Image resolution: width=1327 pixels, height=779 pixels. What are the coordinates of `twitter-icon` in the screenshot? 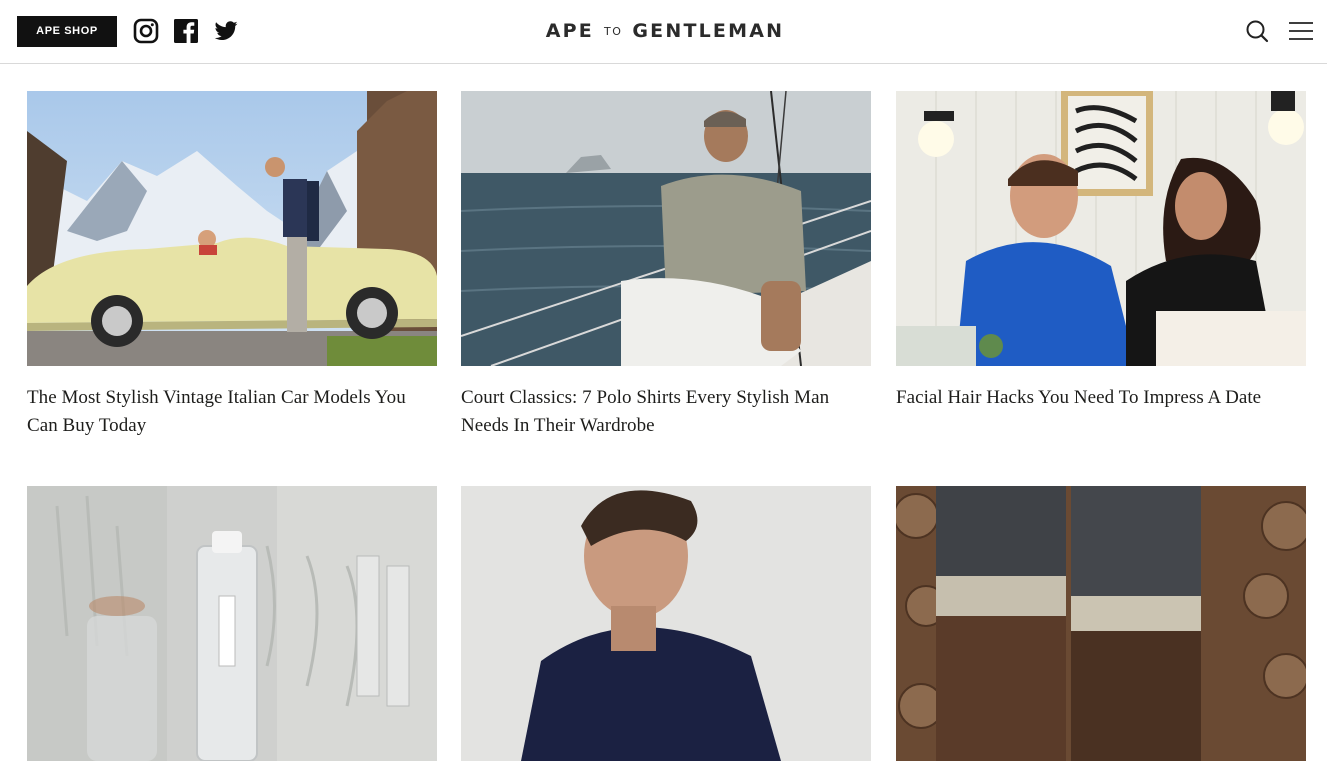 It's located at (226, 31).